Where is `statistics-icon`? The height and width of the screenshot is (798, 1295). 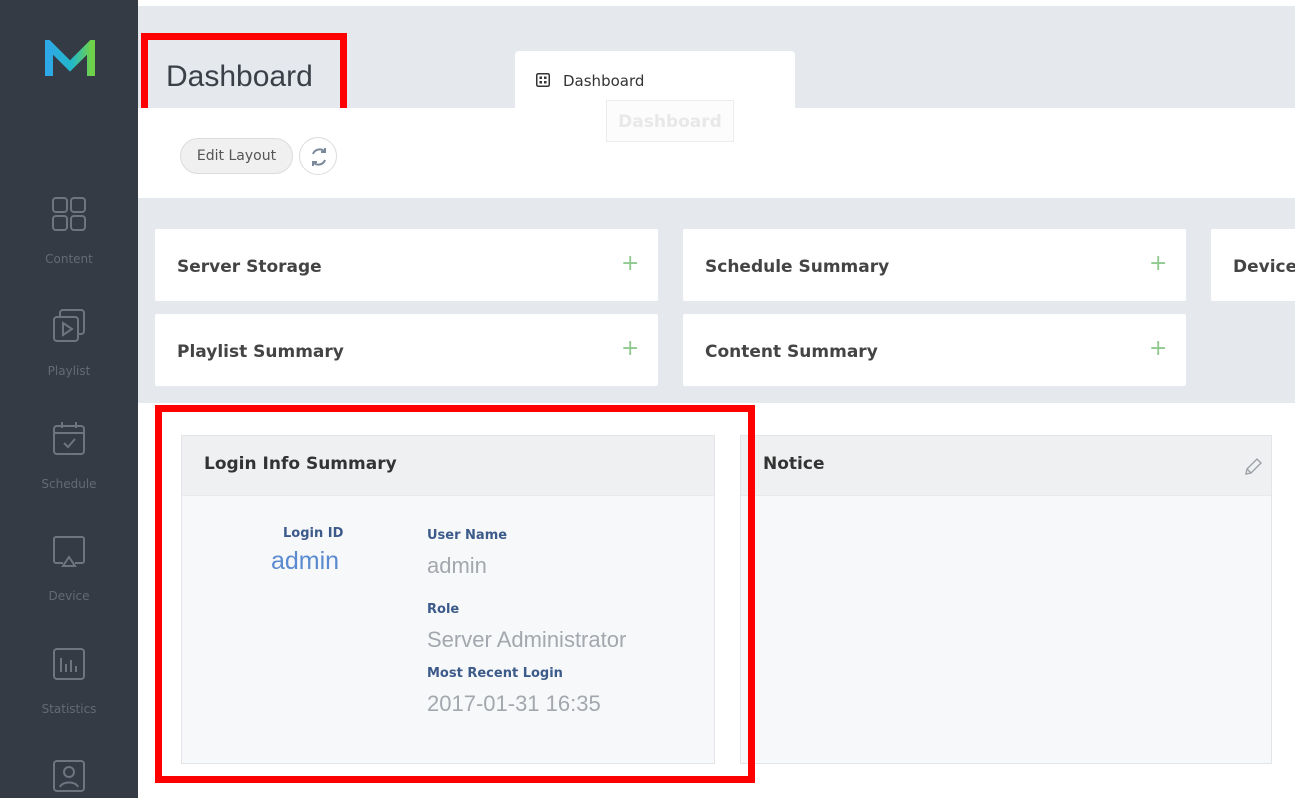
statistics-icon is located at coordinates (69, 664).